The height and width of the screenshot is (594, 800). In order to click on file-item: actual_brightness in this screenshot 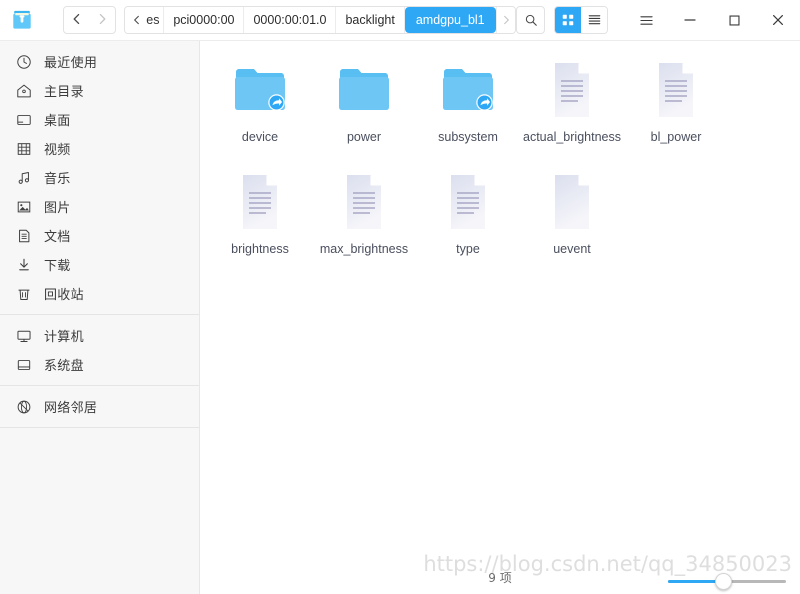, I will do `click(572, 101)`.